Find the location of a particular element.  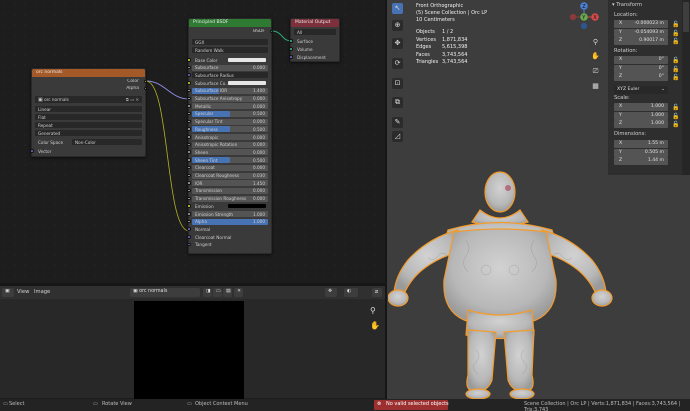

bsdf-input-metallic: Metallic 0.000 is located at coordinates (230, 106).